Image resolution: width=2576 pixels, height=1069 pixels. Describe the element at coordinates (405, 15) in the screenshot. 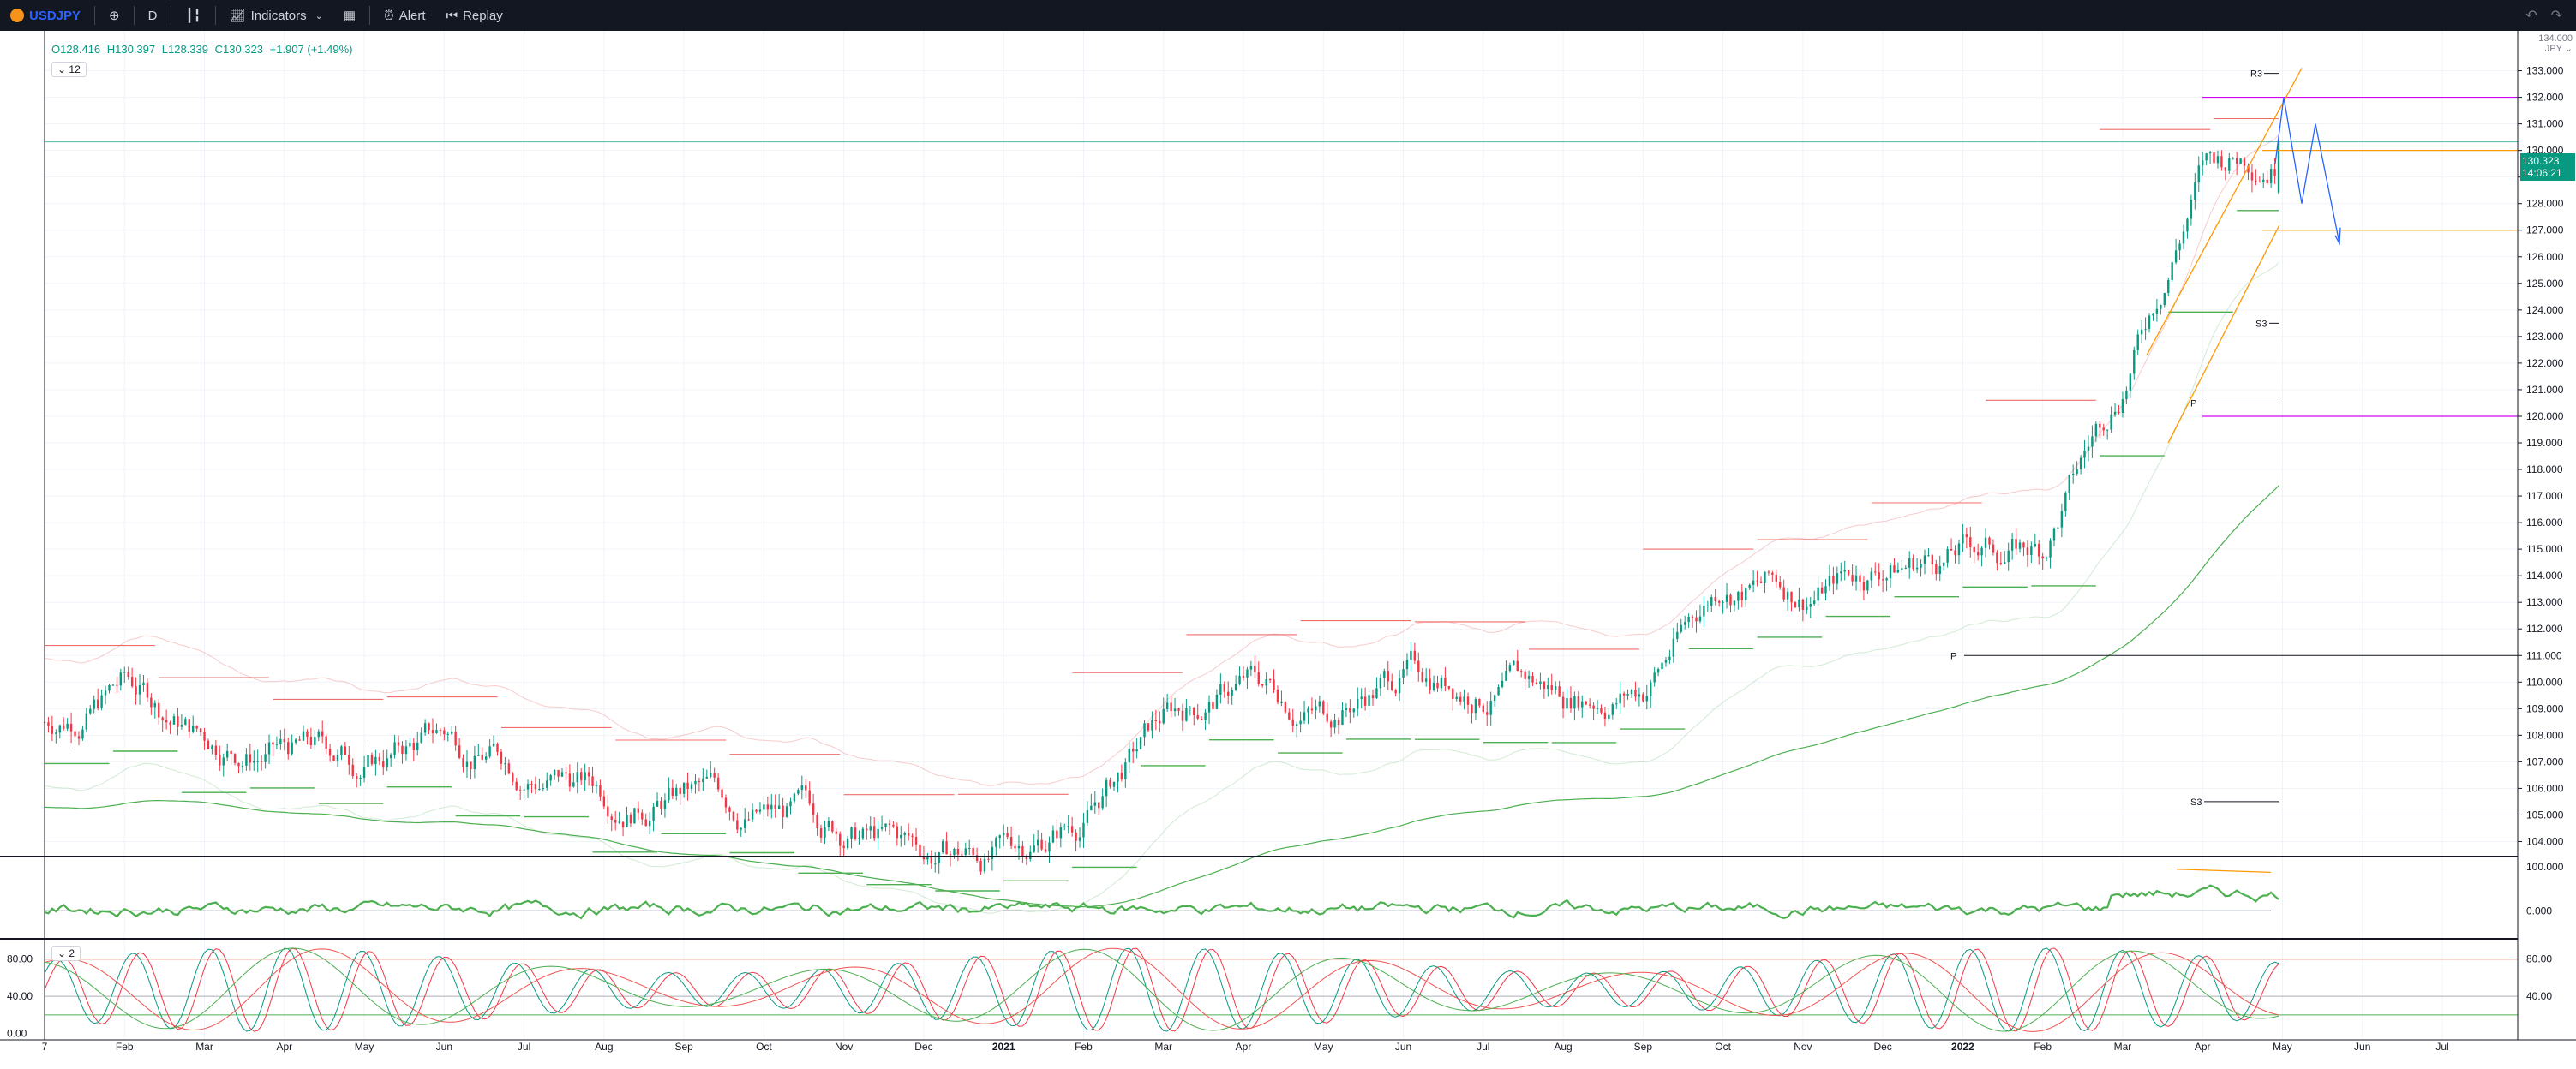

I see `alert-button: ⏰︎ Alert` at that location.